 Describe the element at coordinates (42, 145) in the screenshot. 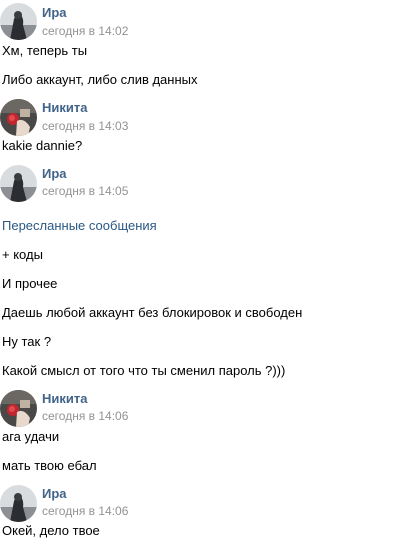

I see `message-text: kakie dannie?` at that location.